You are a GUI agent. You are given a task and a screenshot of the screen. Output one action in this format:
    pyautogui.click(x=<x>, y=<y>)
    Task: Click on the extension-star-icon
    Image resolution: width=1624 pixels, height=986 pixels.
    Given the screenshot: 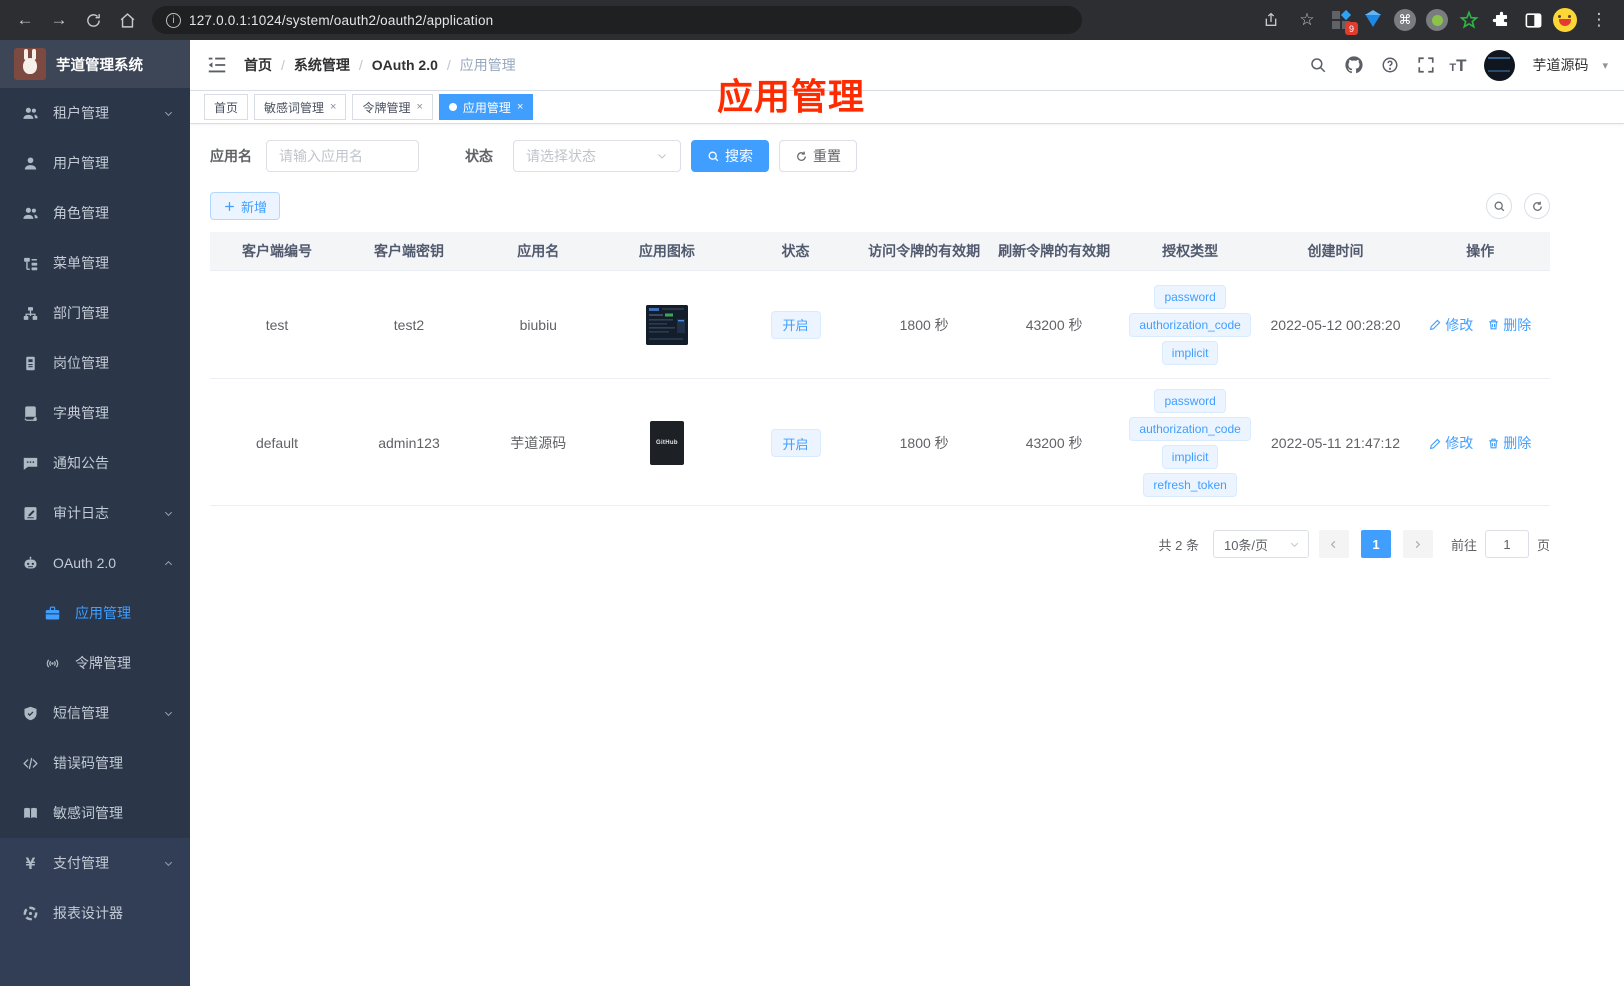 What is the action you would take?
    pyautogui.click(x=1469, y=20)
    